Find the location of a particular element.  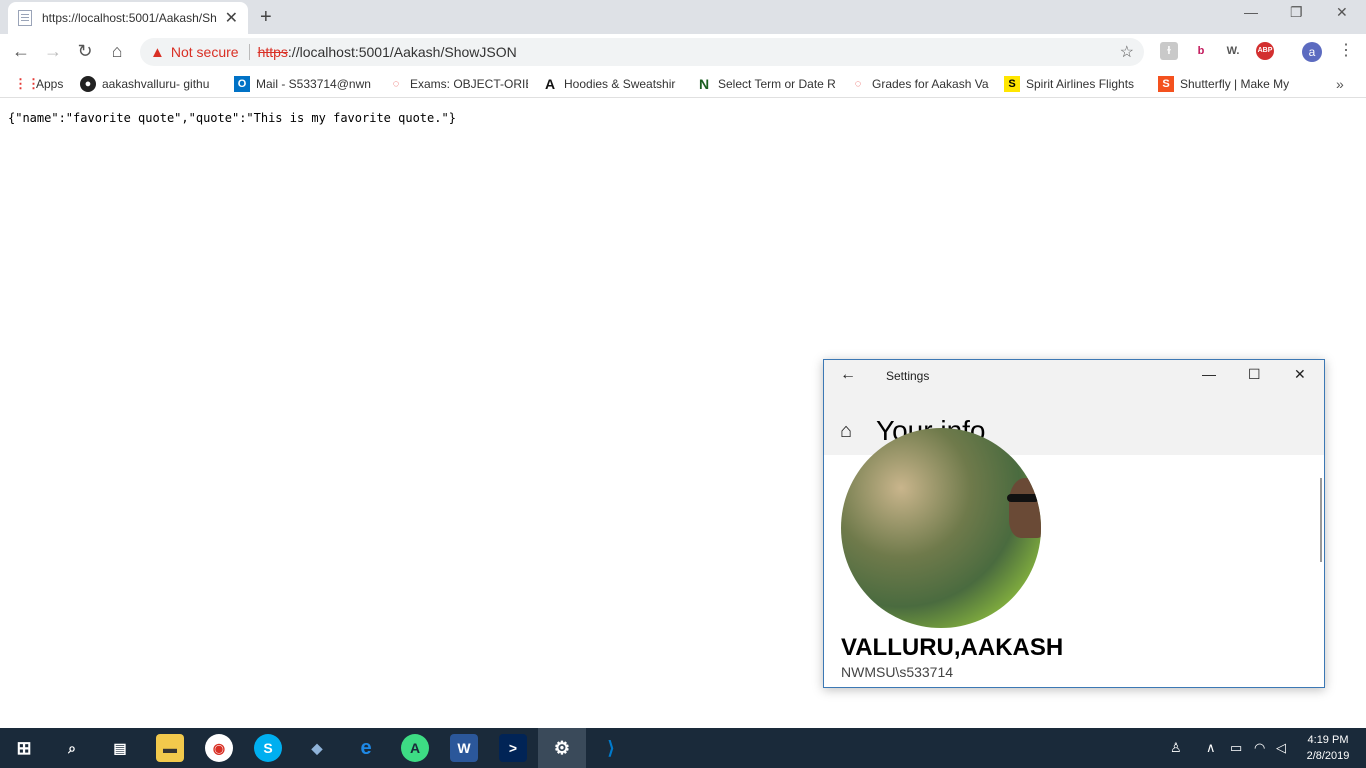

northwest-icon: N is located at coordinates (704, 84).